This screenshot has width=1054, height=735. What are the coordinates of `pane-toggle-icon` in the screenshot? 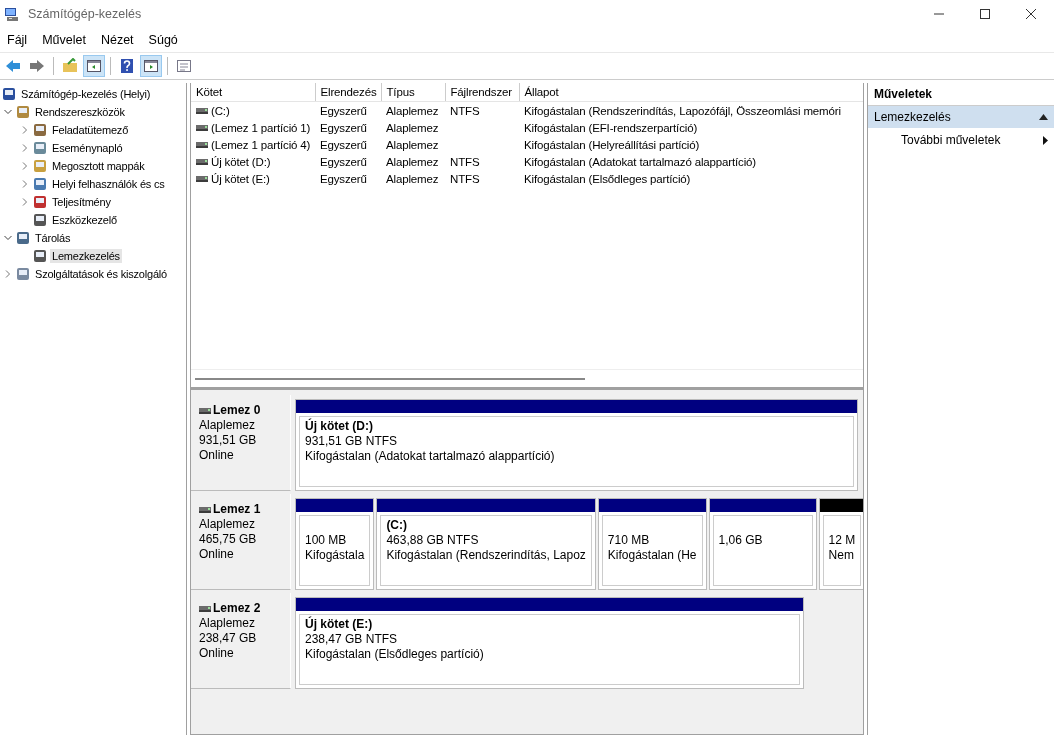 It's located at (151, 66).